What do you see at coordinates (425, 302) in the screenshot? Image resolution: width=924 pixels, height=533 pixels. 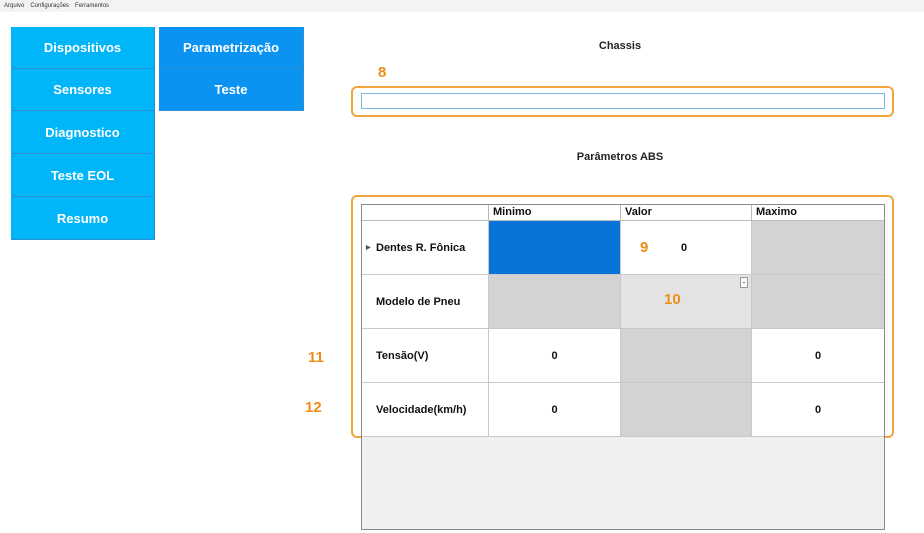 I see `row-label-modelo-pneu: Modelo de Pneu` at bounding box center [425, 302].